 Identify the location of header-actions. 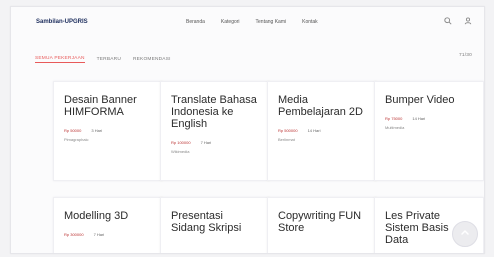
(458, 21).